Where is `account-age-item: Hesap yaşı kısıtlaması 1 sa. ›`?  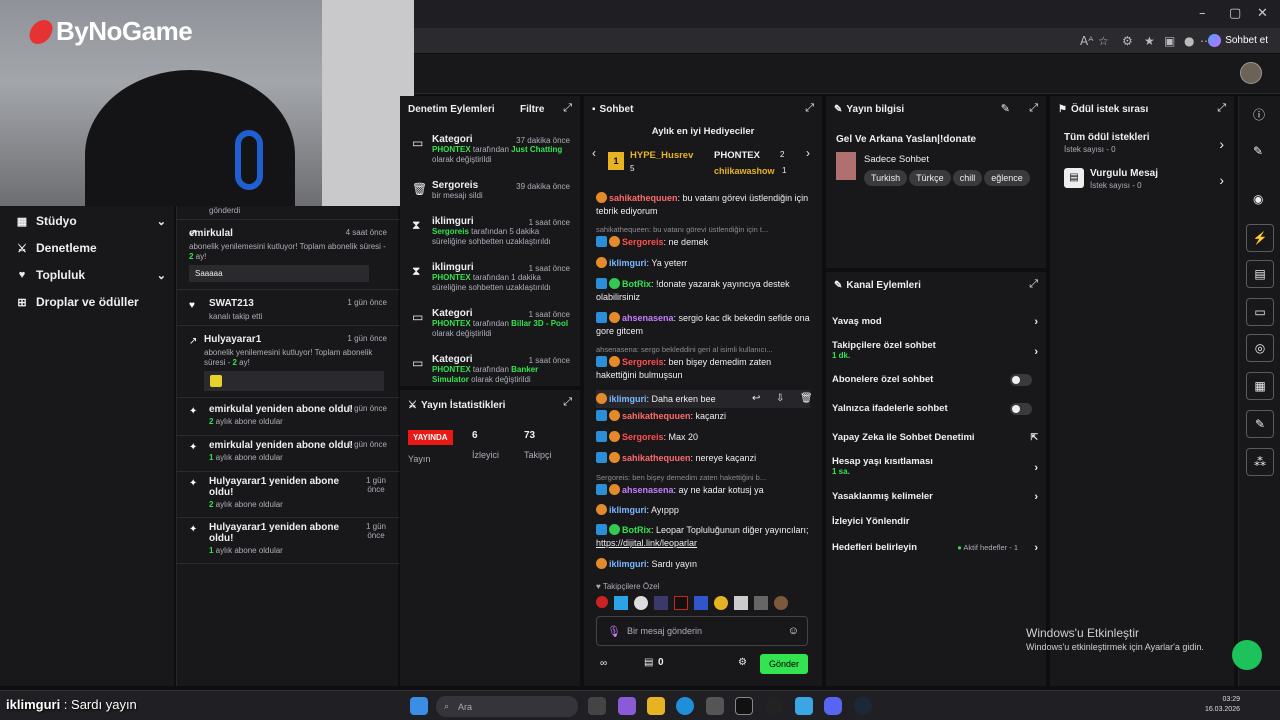 account-age-item: Hesap yaşı kısıtlaması 1 sa. › is located at coordinates (936, 466).